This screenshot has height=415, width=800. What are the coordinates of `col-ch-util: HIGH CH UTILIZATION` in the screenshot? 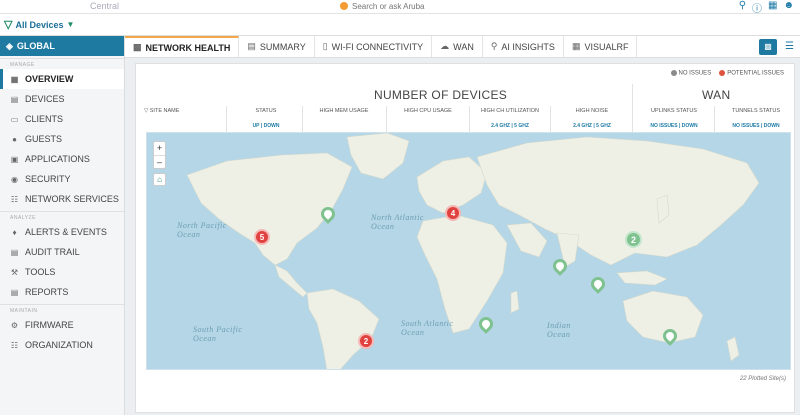 It's located at (510, 111).